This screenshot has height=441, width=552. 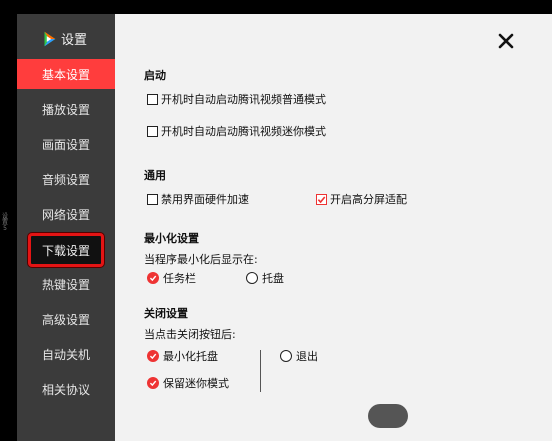 I want to click on startup-heading: 启动, so click(x=155, y=75).